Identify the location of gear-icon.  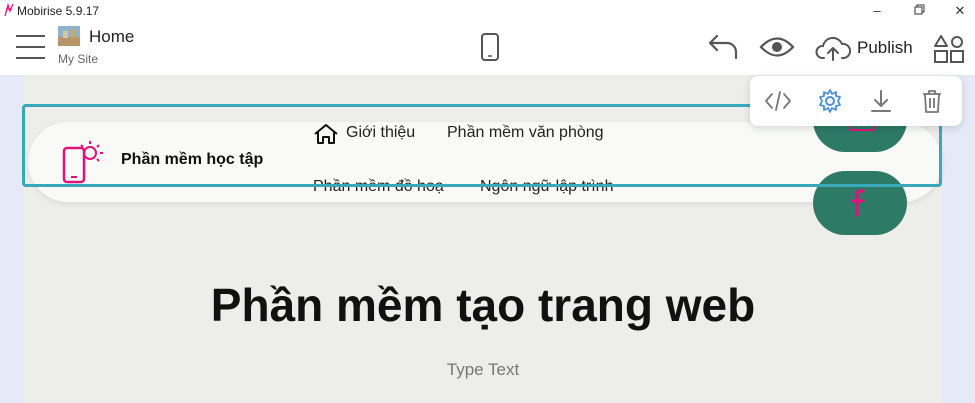
(830, 101).